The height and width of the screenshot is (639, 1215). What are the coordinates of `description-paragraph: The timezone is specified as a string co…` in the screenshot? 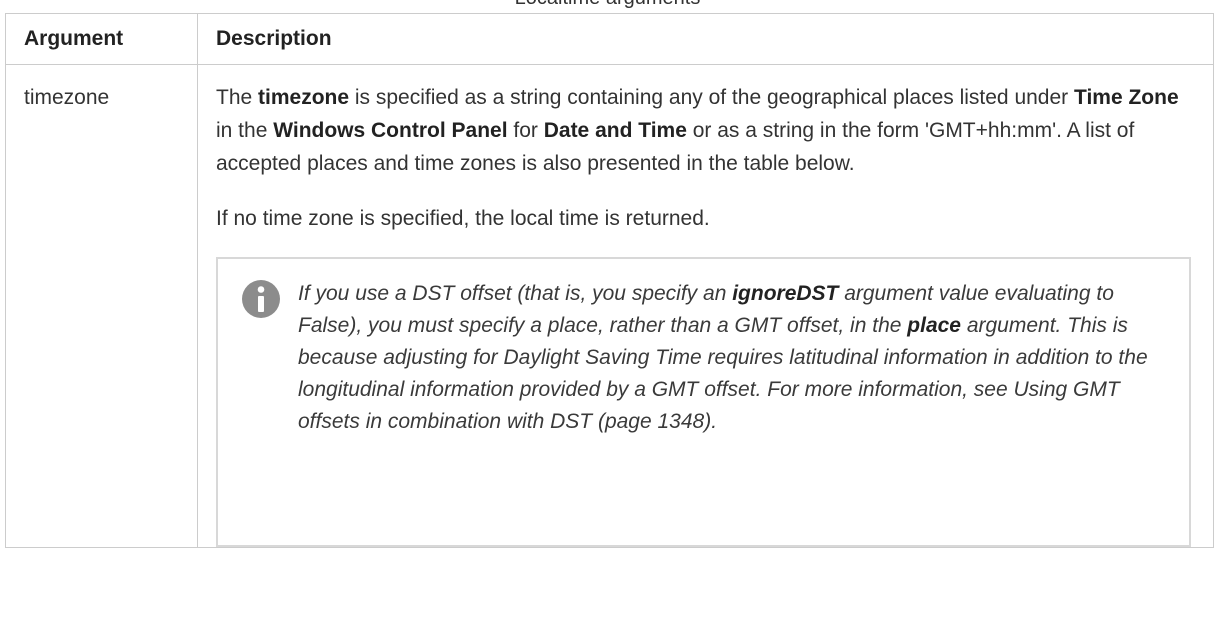 It's located at (704, 130).